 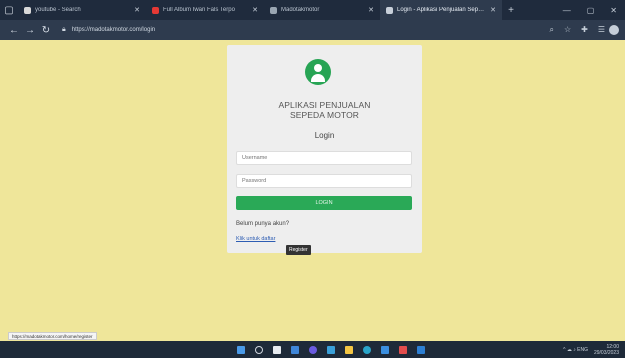 What do you see at coordinates (52, 336) in the screenshot?
I see `status-bar-url: https://madotakmotor.com/home/register` at bounding box center [52, 336].